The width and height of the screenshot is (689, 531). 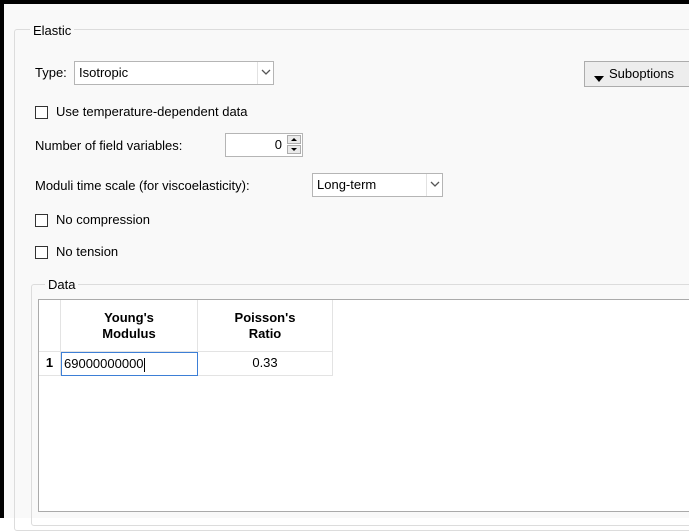 I want to click on suboptions-button: Suboptions, so click(x=636, y=74).